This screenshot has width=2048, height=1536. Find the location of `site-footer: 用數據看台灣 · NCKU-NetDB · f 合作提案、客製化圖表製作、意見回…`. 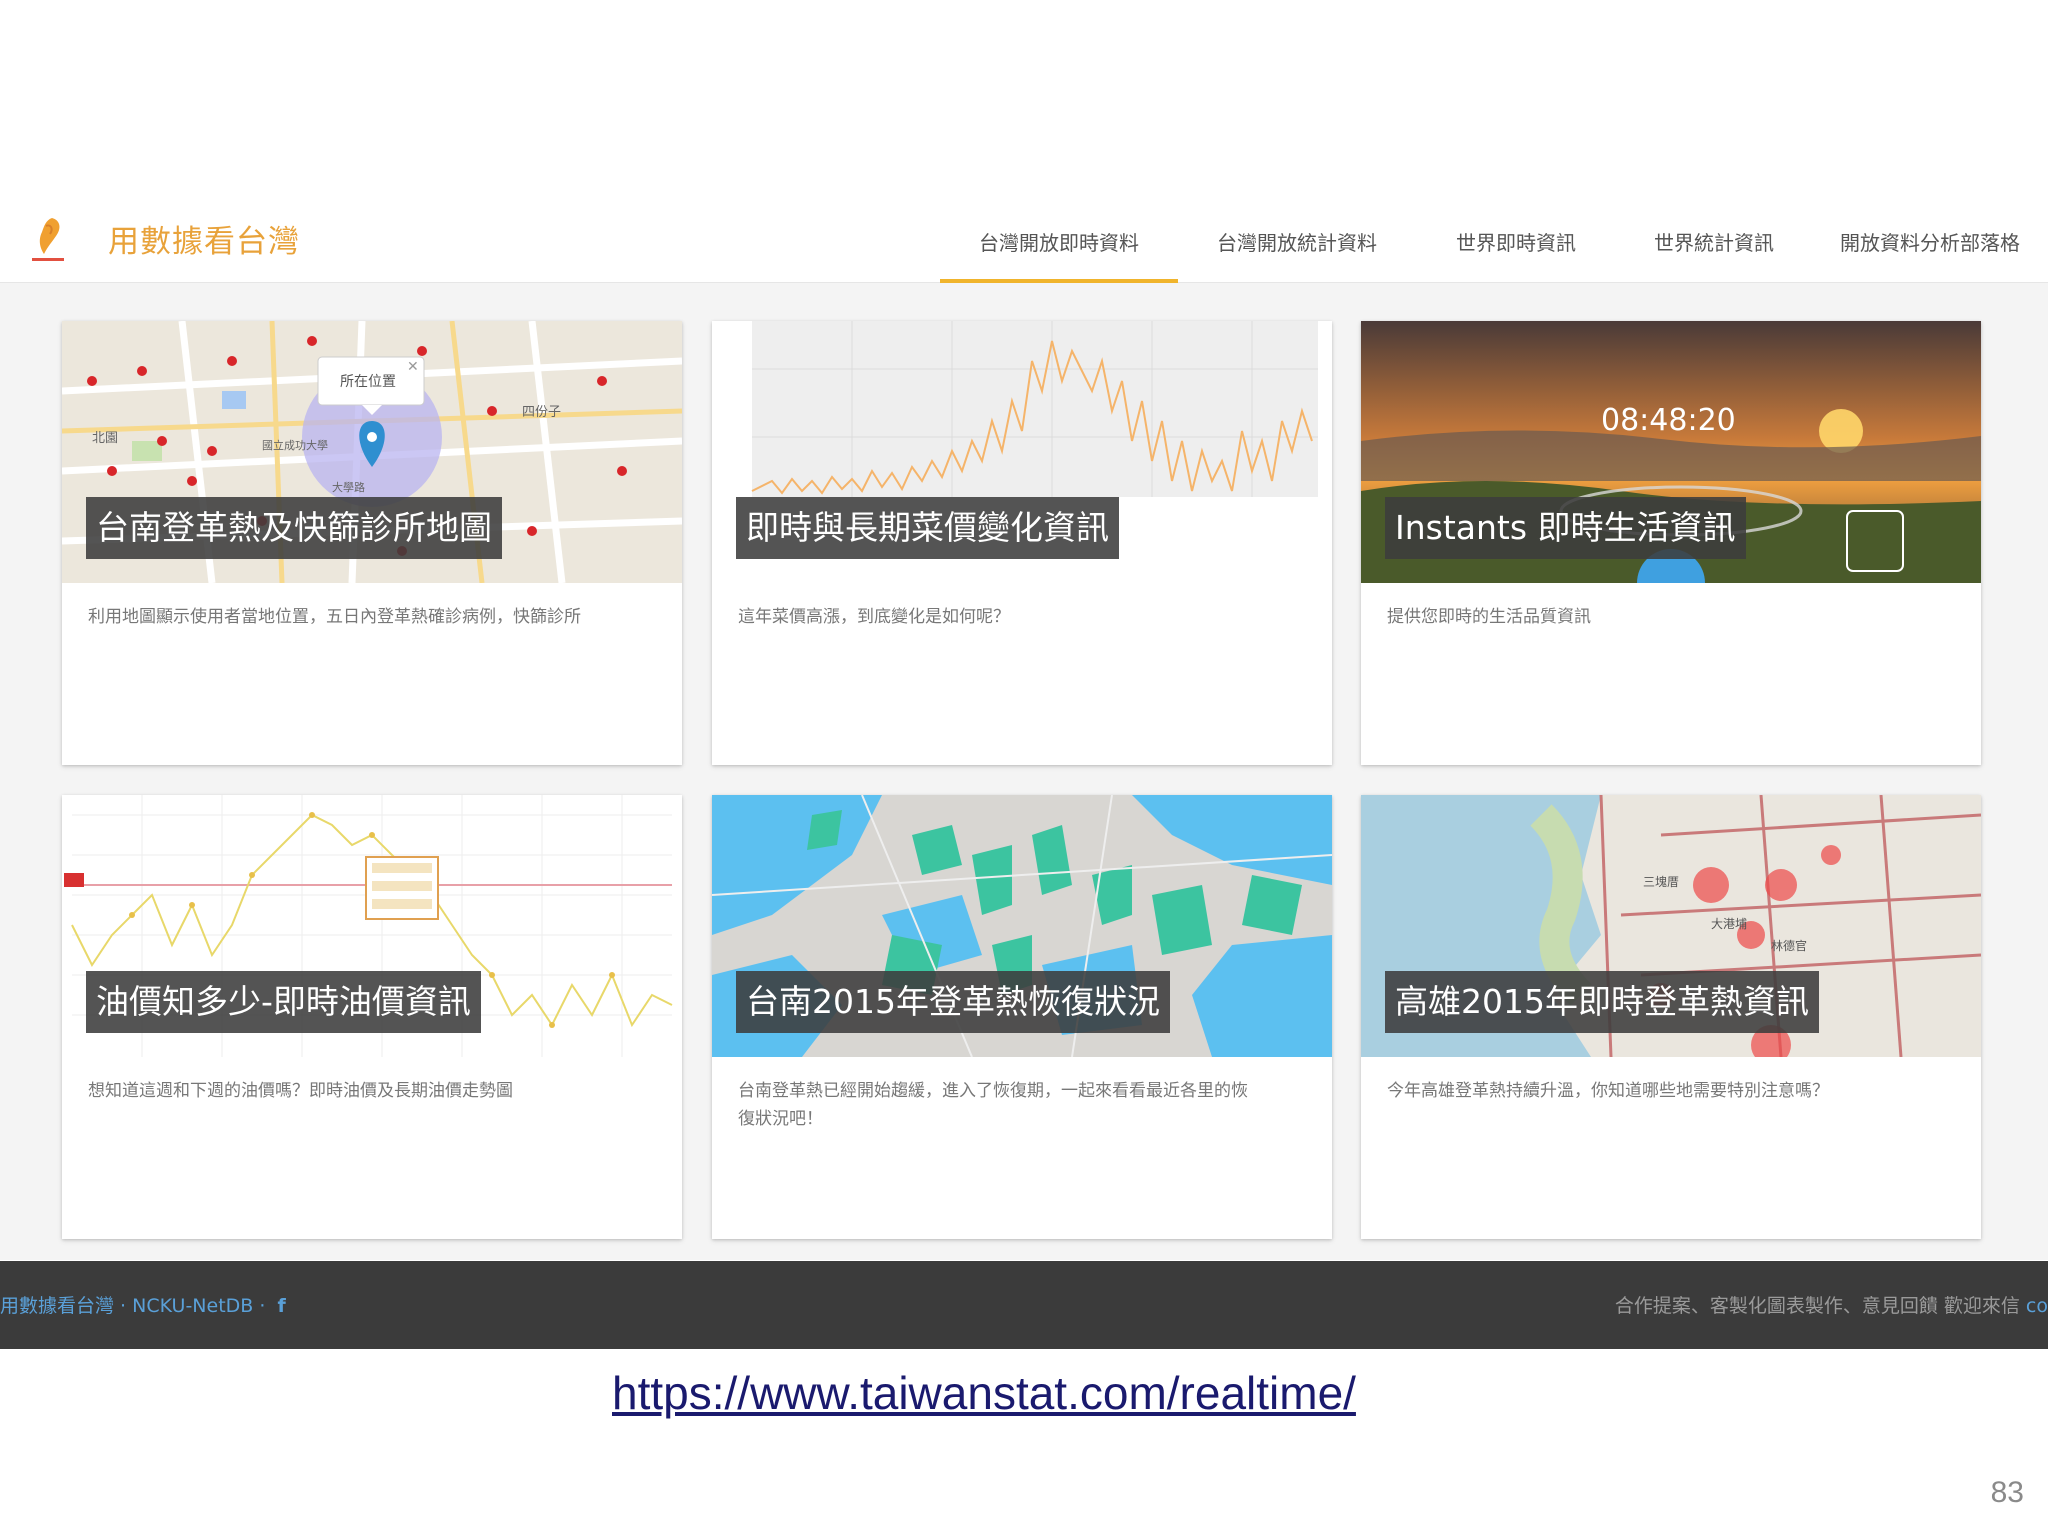

site-footer: 用數據看台灣 · NCKU-NetDB · f 合作提案、客製化圖表製作、意見回… is located at coordinates (1024, 1305).